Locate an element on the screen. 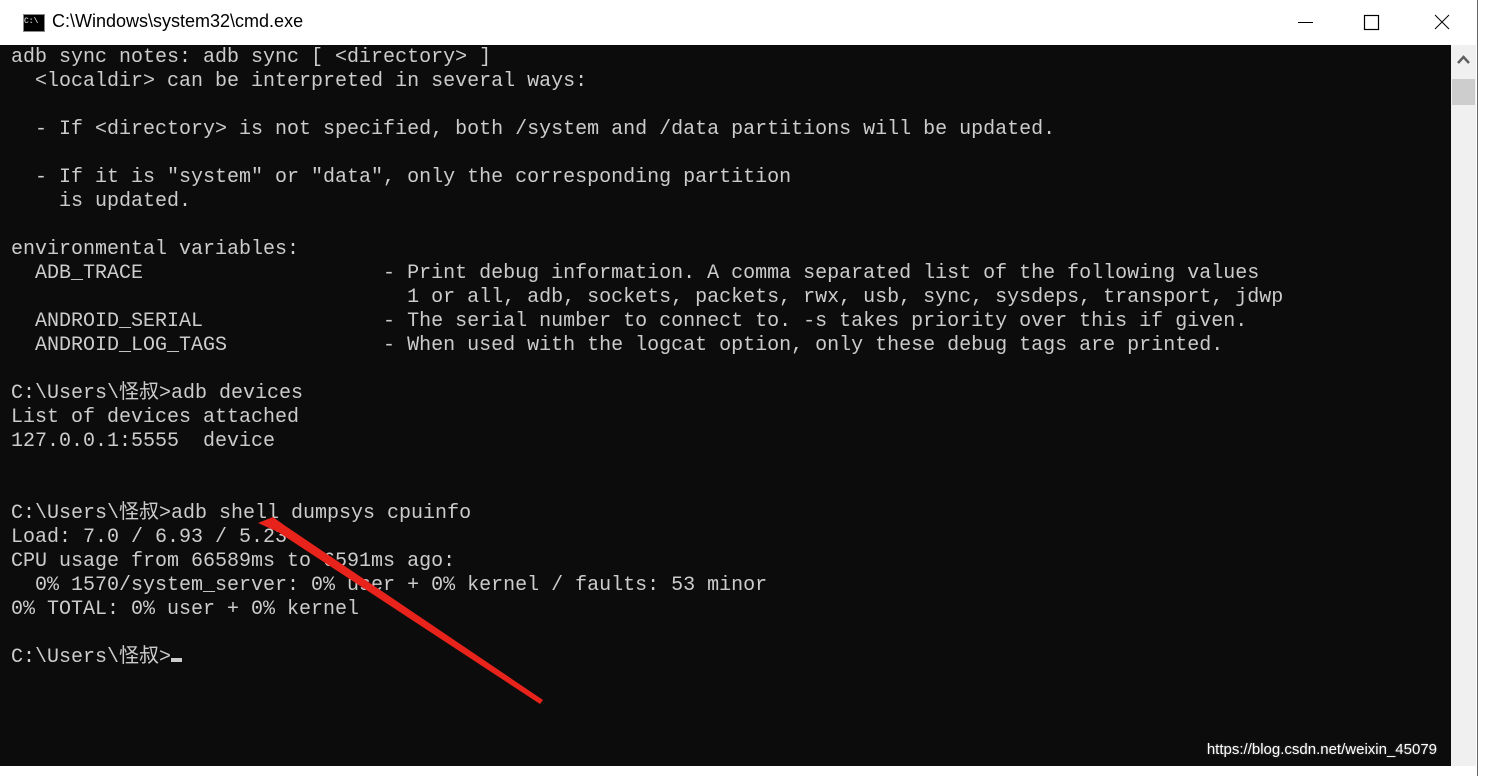  cmd-app-icon: C:\ is located at coordinates (34, 23).